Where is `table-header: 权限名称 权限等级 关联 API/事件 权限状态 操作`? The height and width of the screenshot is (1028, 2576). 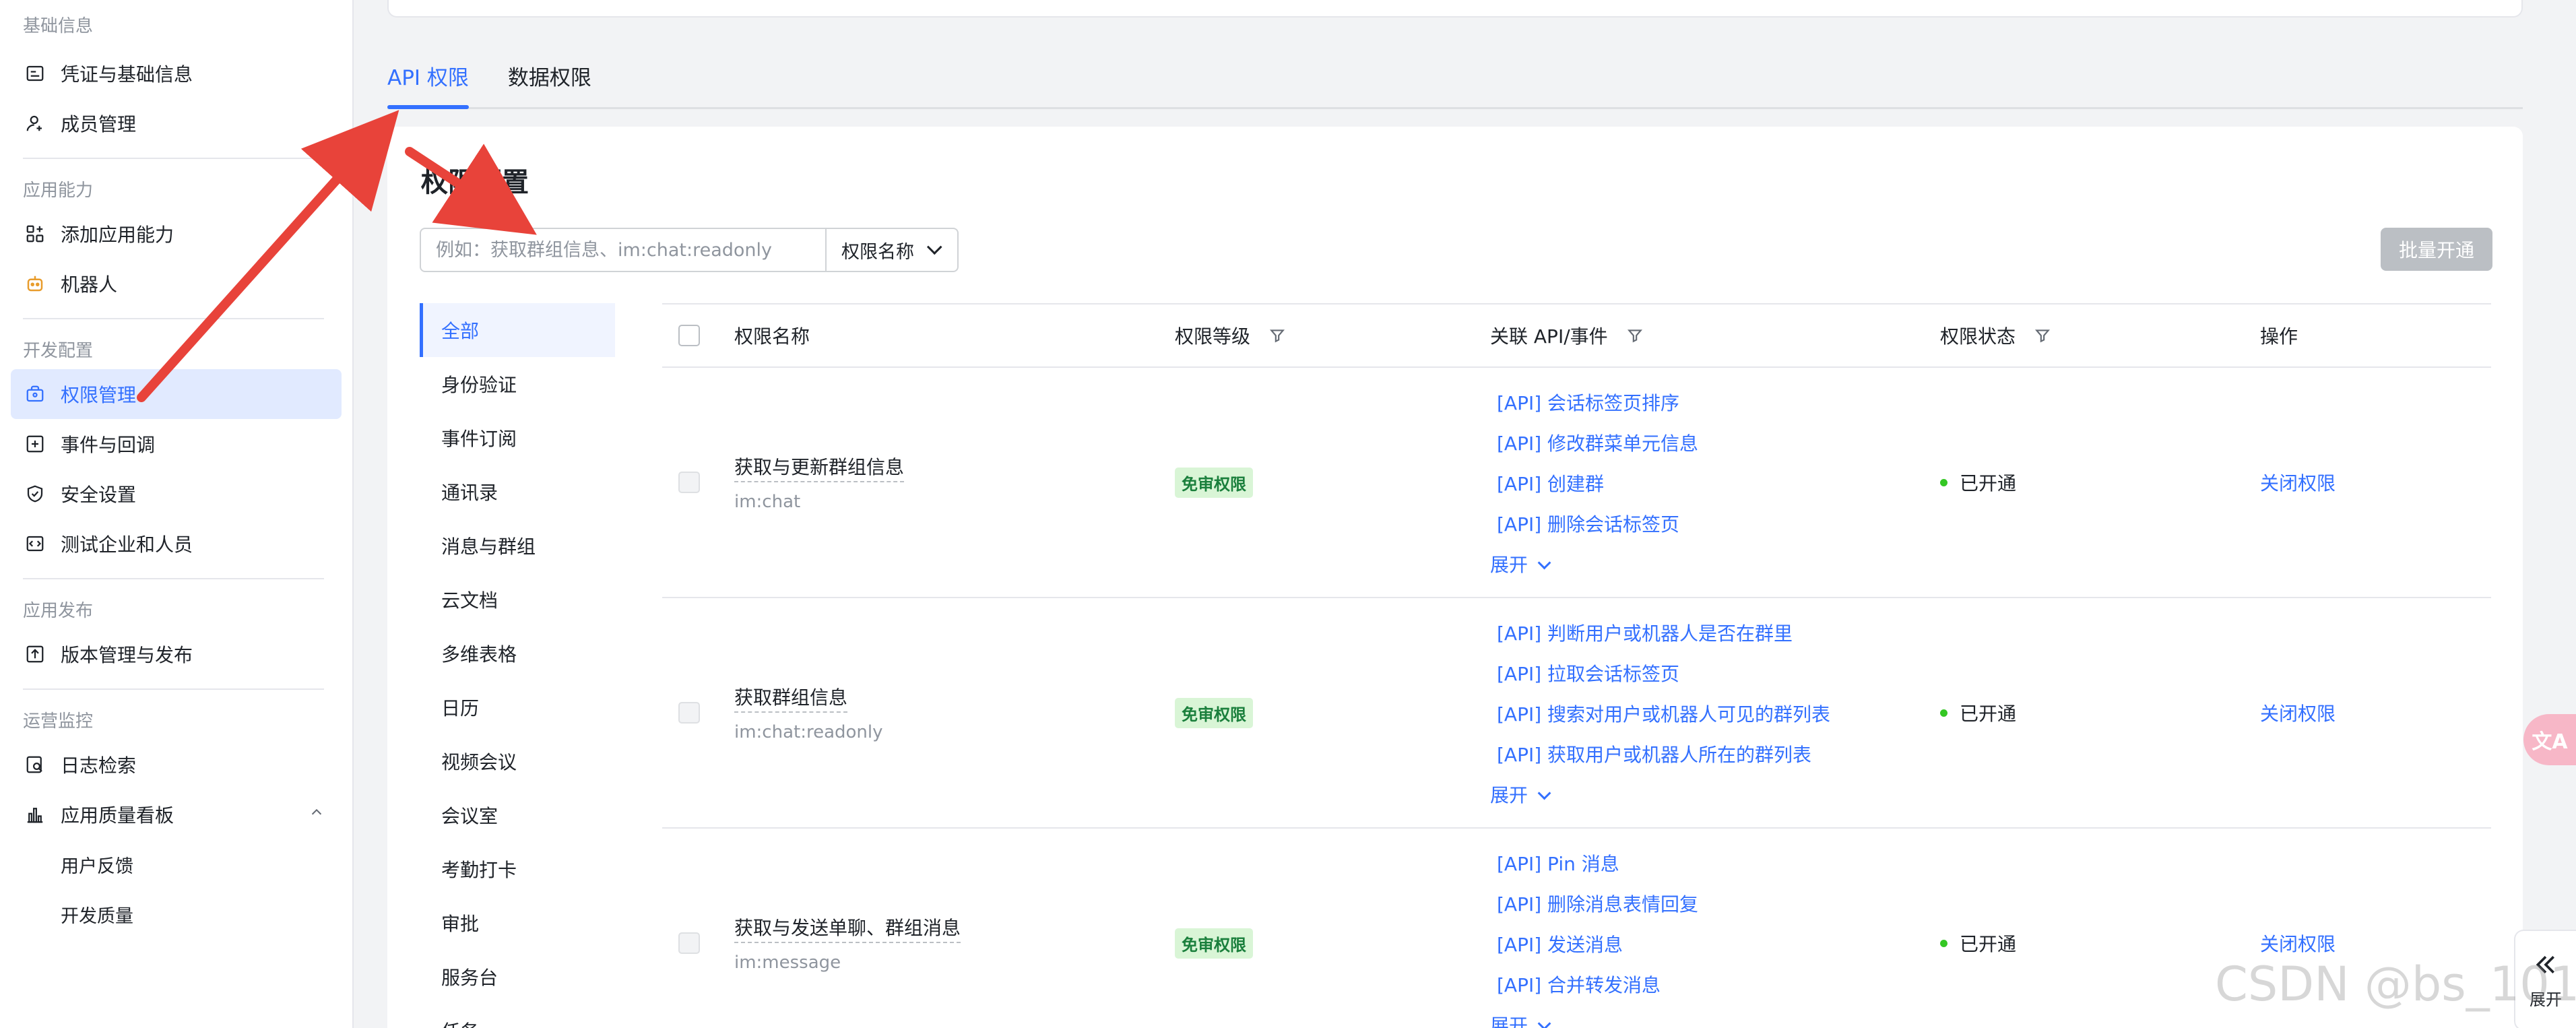 table-header: 权限名称 权限等级 关联 API/事件 权限状态 操作 is located at coordinates (1576, 336).